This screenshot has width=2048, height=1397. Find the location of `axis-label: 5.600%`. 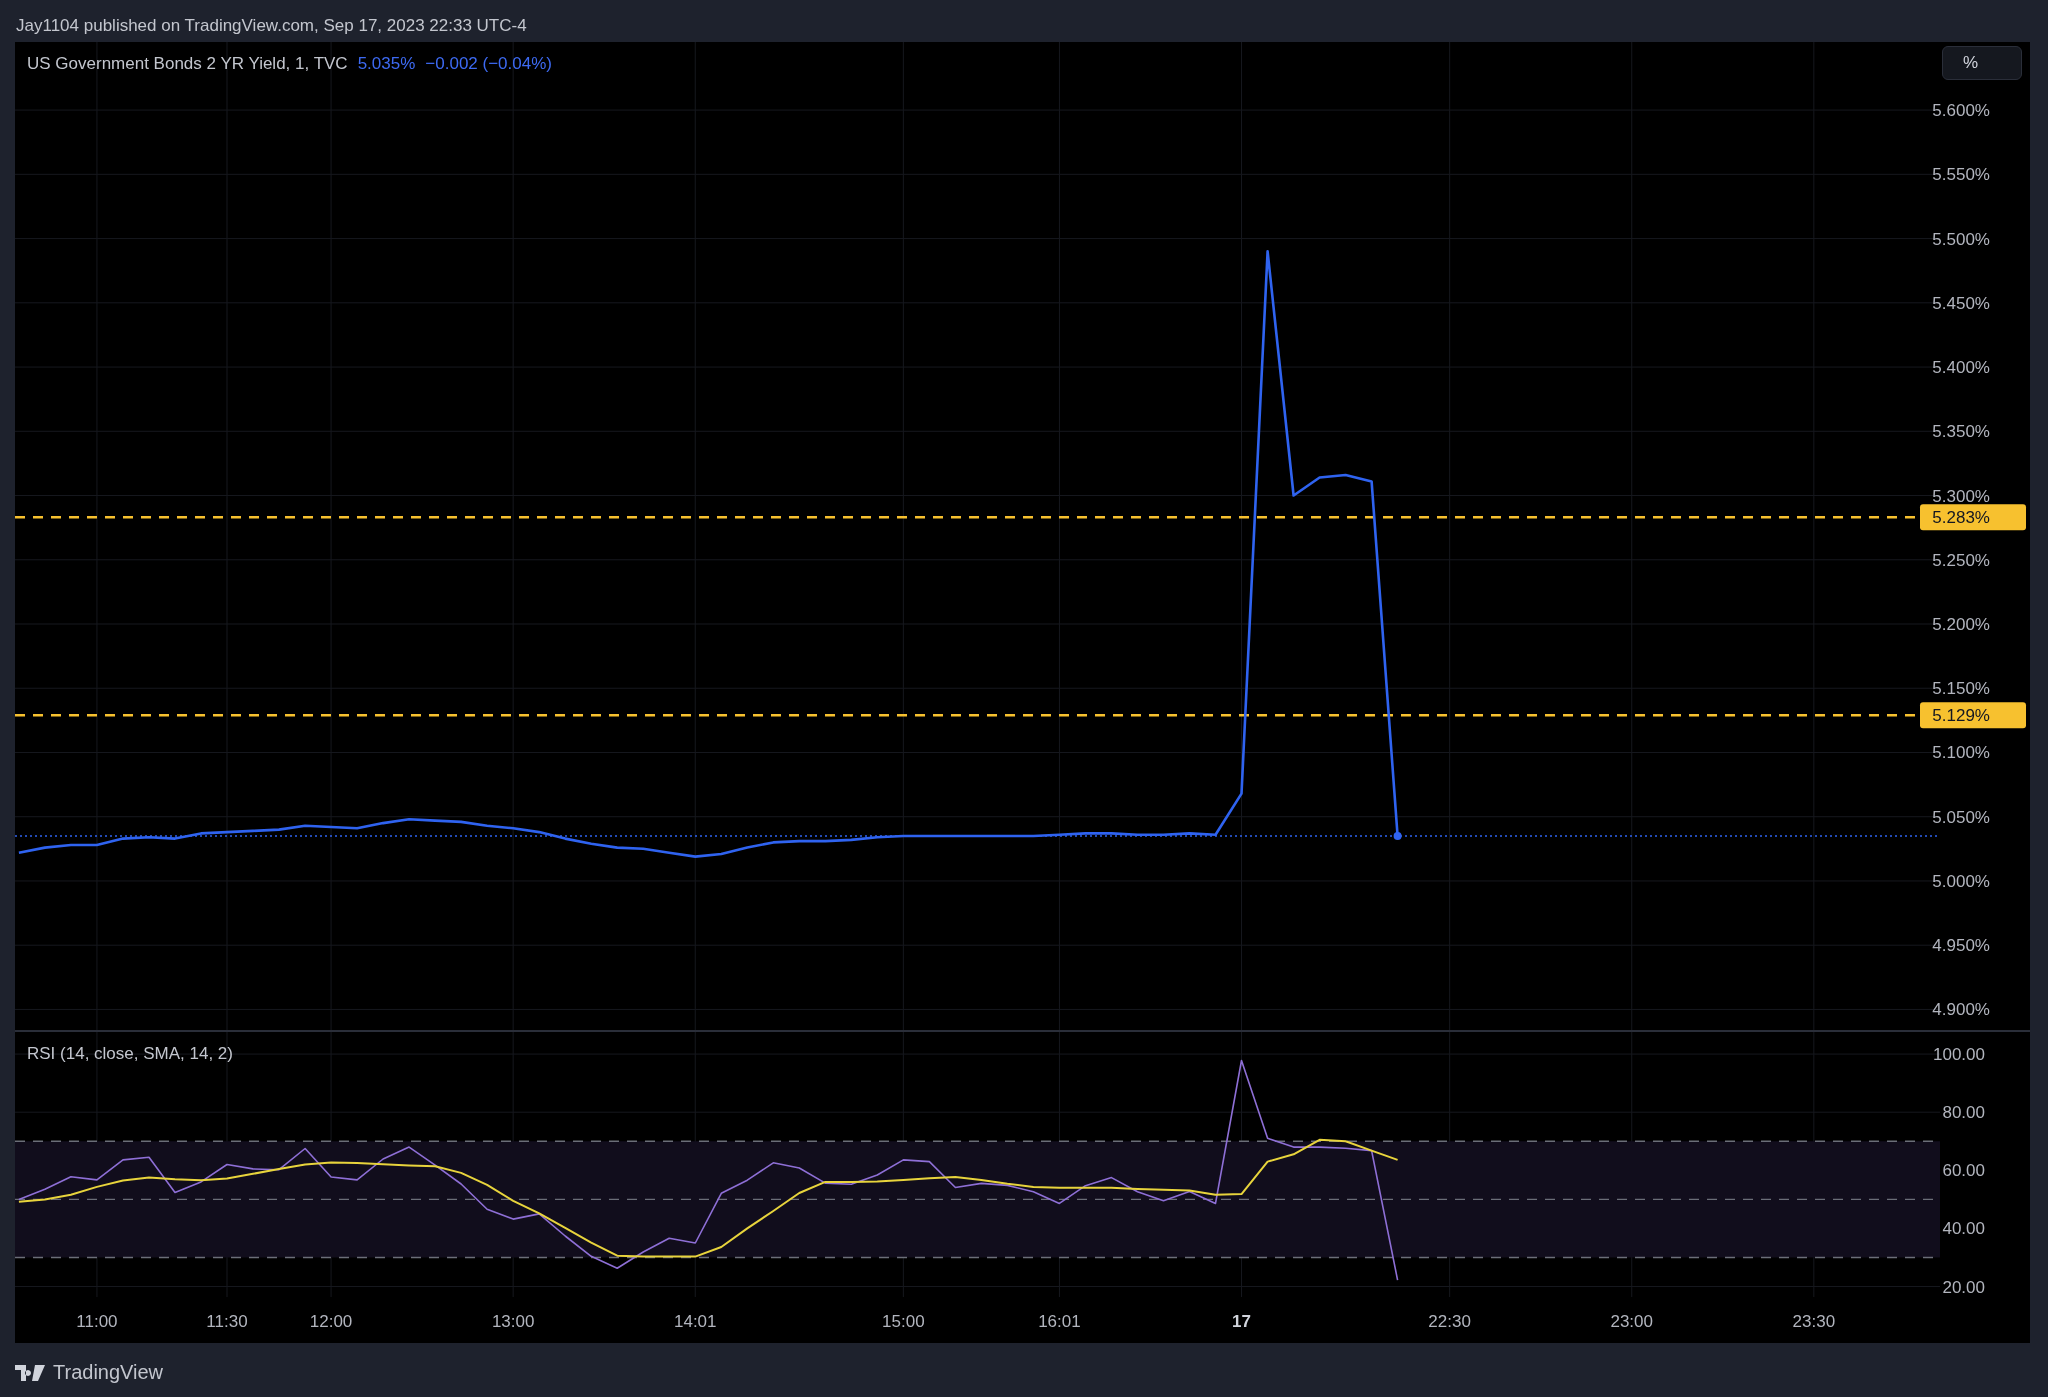

axis-label: 5.600% is located at coordinates (1961, 111).